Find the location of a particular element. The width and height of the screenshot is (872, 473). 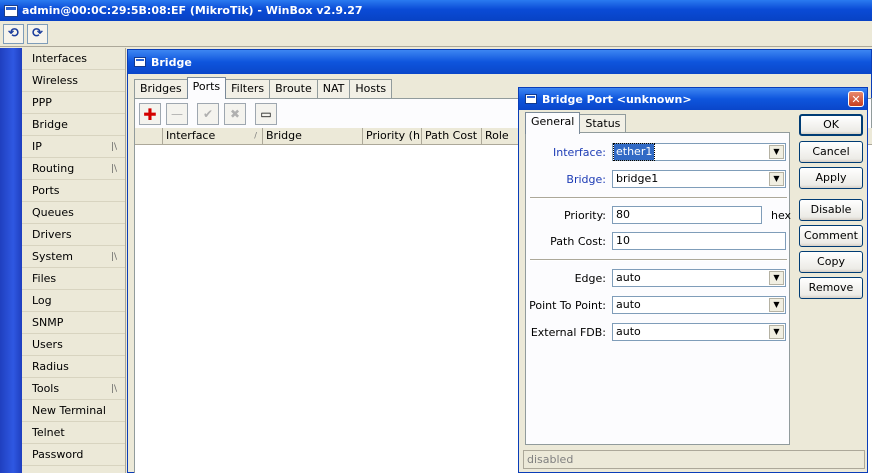

disable-port-button: ✖ is located at coordinates (235, 114).